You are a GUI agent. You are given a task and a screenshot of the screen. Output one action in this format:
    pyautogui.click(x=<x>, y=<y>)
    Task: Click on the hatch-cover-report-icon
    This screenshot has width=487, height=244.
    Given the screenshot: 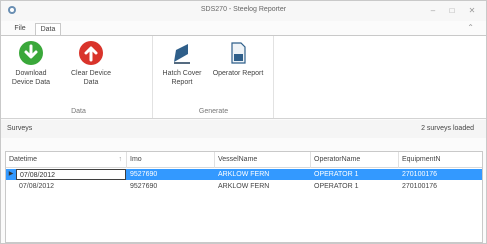 What is the action you would take?
    pyautogui.click(x=182, y=54)
    